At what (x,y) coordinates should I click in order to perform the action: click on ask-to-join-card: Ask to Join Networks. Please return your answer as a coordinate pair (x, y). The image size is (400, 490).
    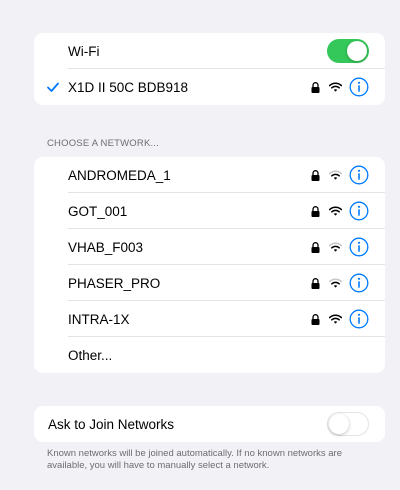
    Looking at the image, I should click on (209, 424).